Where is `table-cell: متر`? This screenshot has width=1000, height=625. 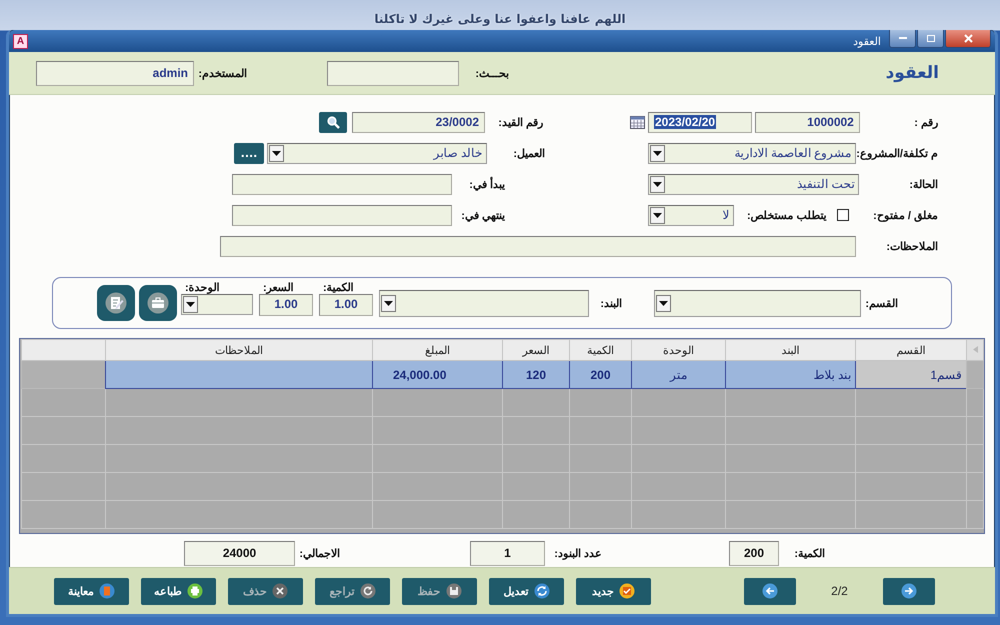
table-cell: متر is located at coordinates (679, 374).